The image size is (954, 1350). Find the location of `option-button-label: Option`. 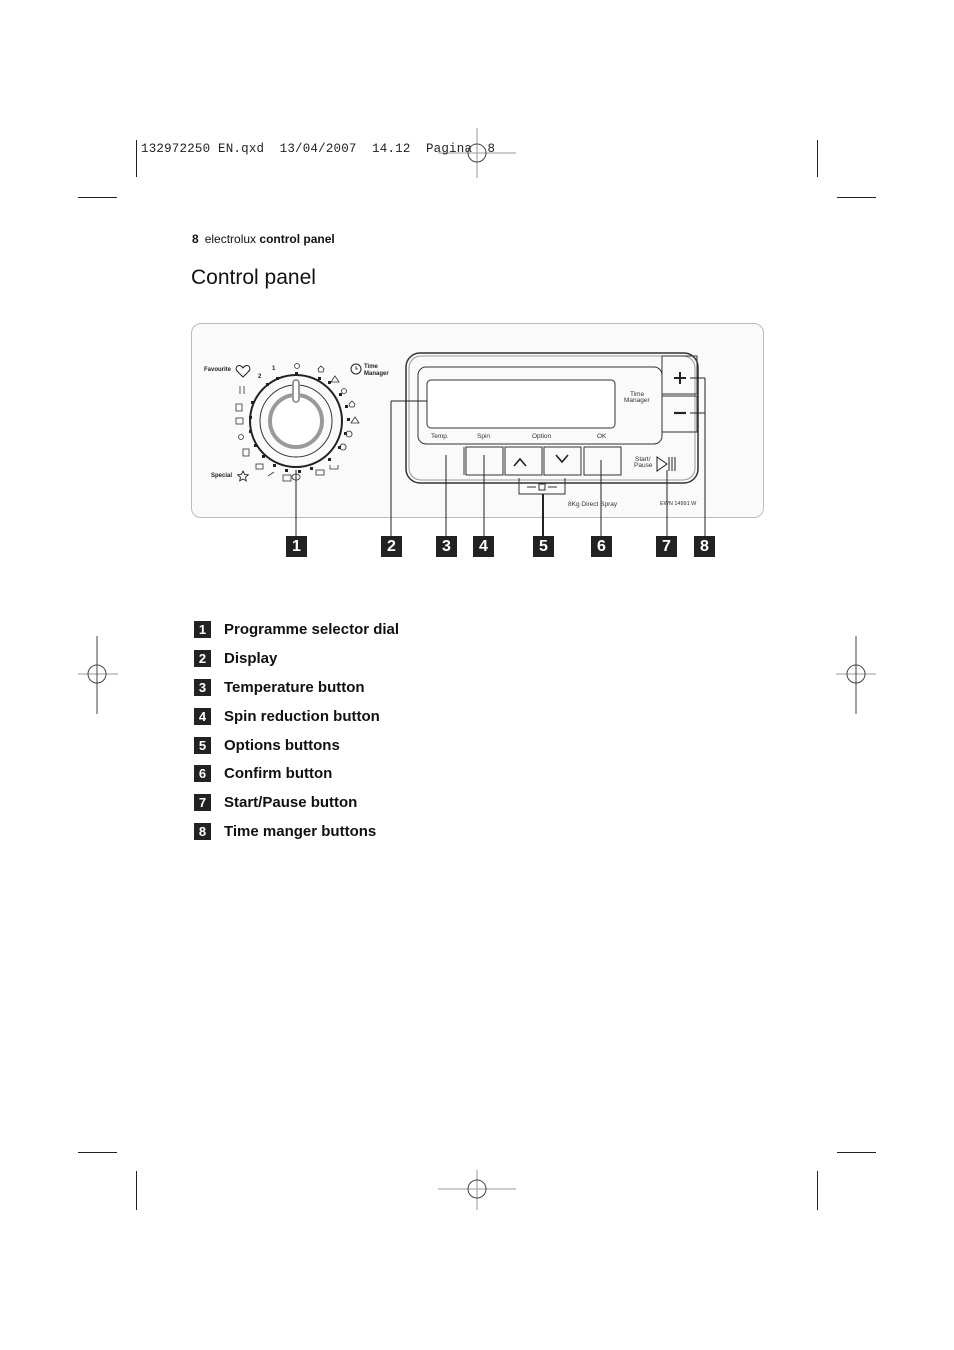

option-button-label: Option is located at coordinates (542, 436).